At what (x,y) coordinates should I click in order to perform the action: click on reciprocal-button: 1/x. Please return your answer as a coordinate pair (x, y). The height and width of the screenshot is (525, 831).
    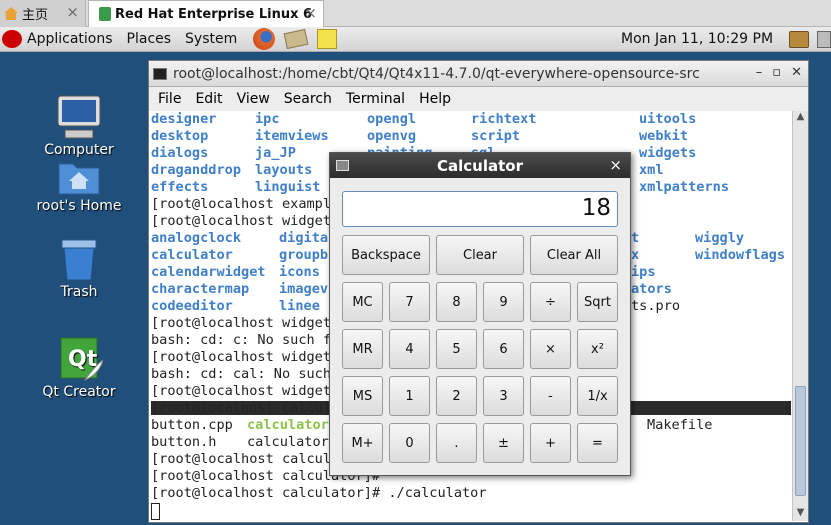
    Looking at the image, I should click on (597, 396).